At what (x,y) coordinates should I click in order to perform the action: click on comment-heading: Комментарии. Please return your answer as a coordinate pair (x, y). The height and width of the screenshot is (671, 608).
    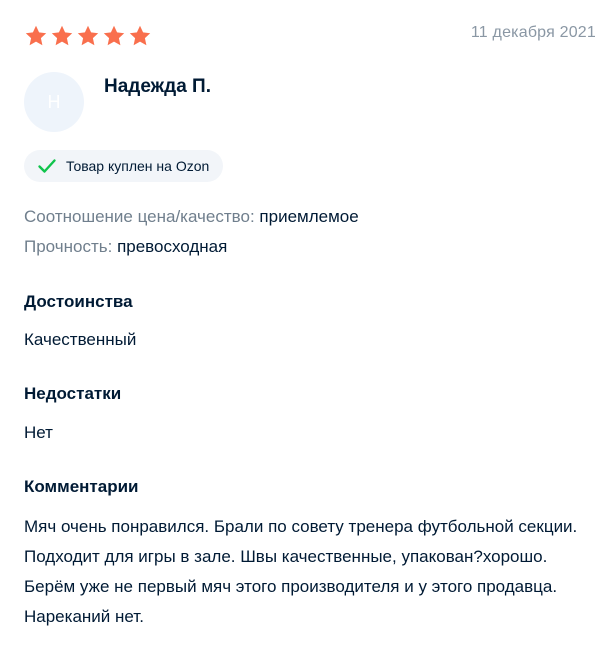
    Looking at the image, I should click on (81, 486).